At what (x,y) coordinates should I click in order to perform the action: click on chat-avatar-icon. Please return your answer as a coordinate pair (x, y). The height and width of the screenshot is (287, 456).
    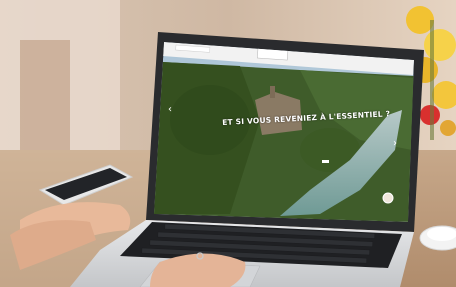
    Looking at the image, I should click on (388, 198).